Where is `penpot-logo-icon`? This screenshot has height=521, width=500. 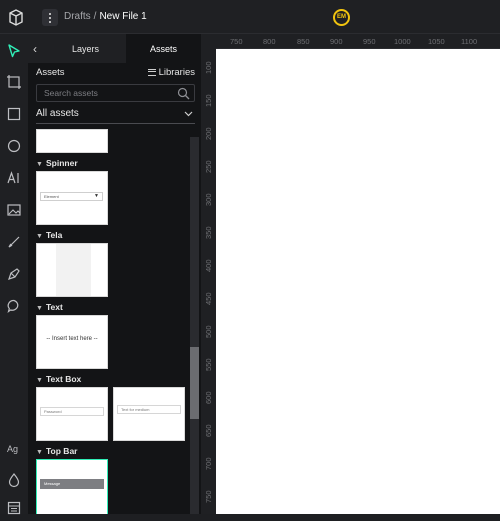 penpot-logo-icon is located at coordinates (16, 17).